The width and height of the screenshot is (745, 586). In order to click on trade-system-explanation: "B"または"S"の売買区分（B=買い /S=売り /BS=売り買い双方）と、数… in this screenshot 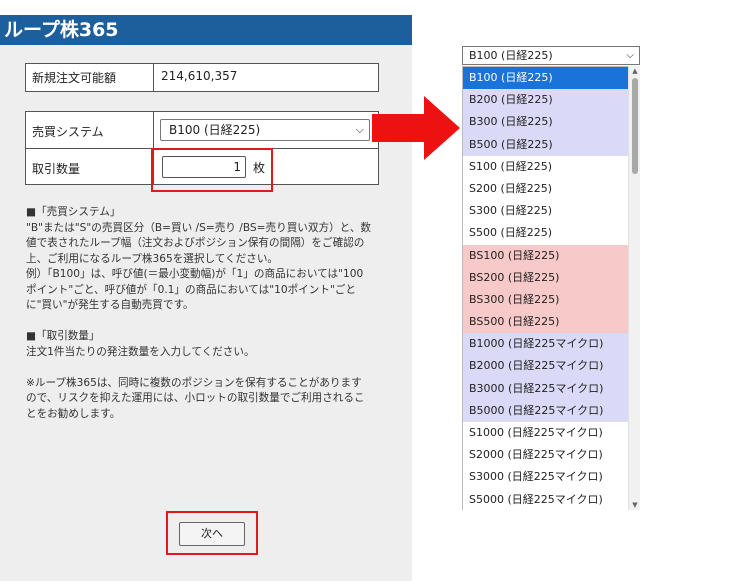, I will do `click(199, 243)`.